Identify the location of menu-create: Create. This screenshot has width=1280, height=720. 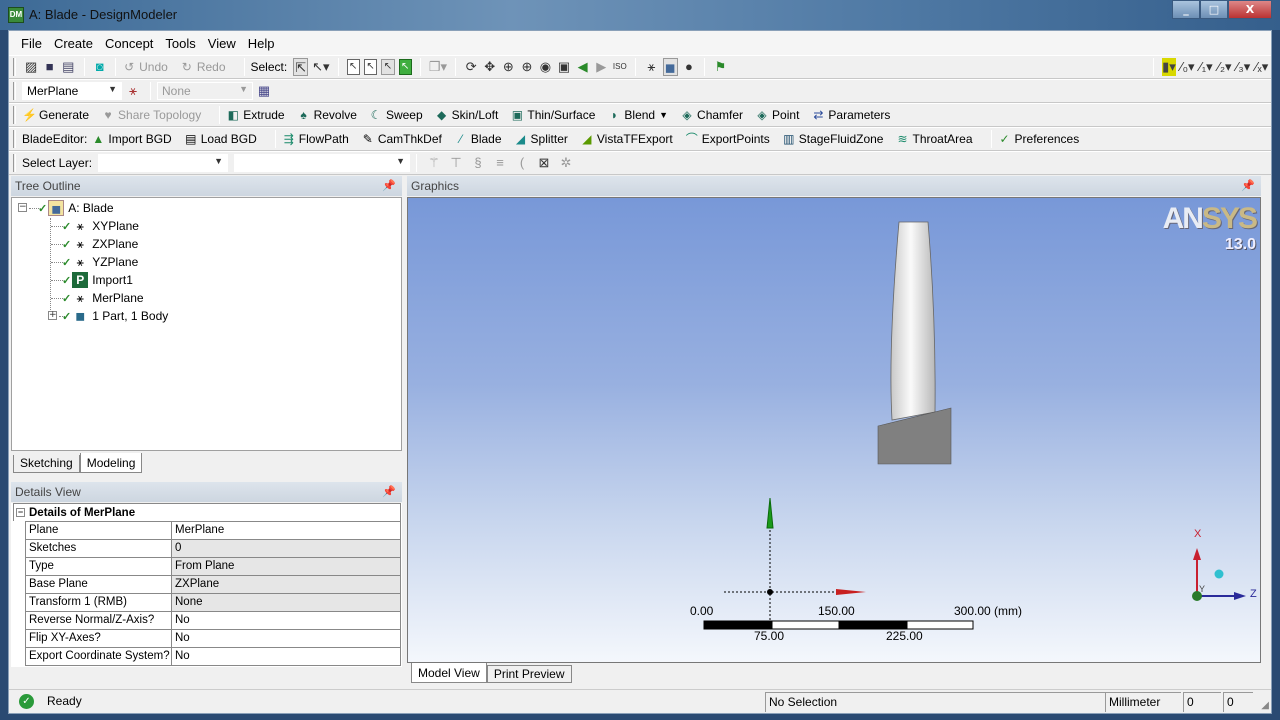
(73, 43).